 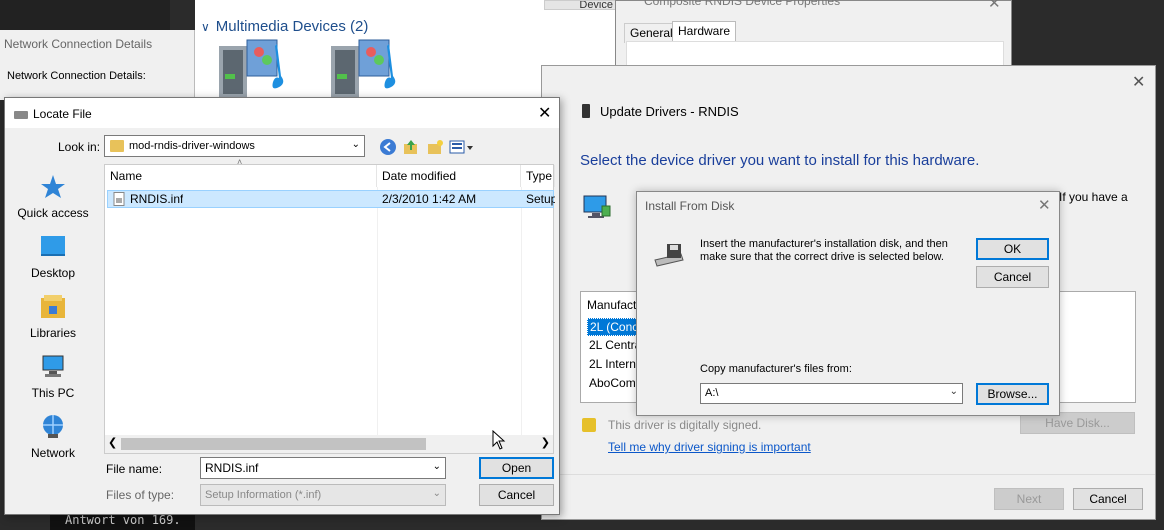 I want to click on place-label: Network, so click(x=52, y=453).